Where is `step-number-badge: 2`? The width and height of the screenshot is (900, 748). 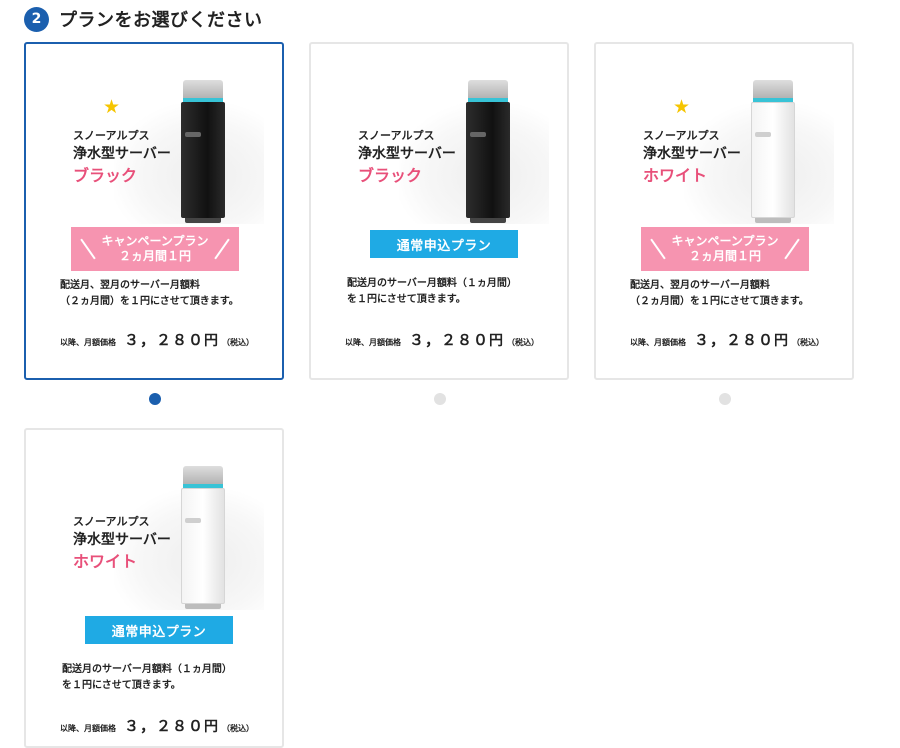
step-number-badge: 2 is located at coordinates (36, 19).